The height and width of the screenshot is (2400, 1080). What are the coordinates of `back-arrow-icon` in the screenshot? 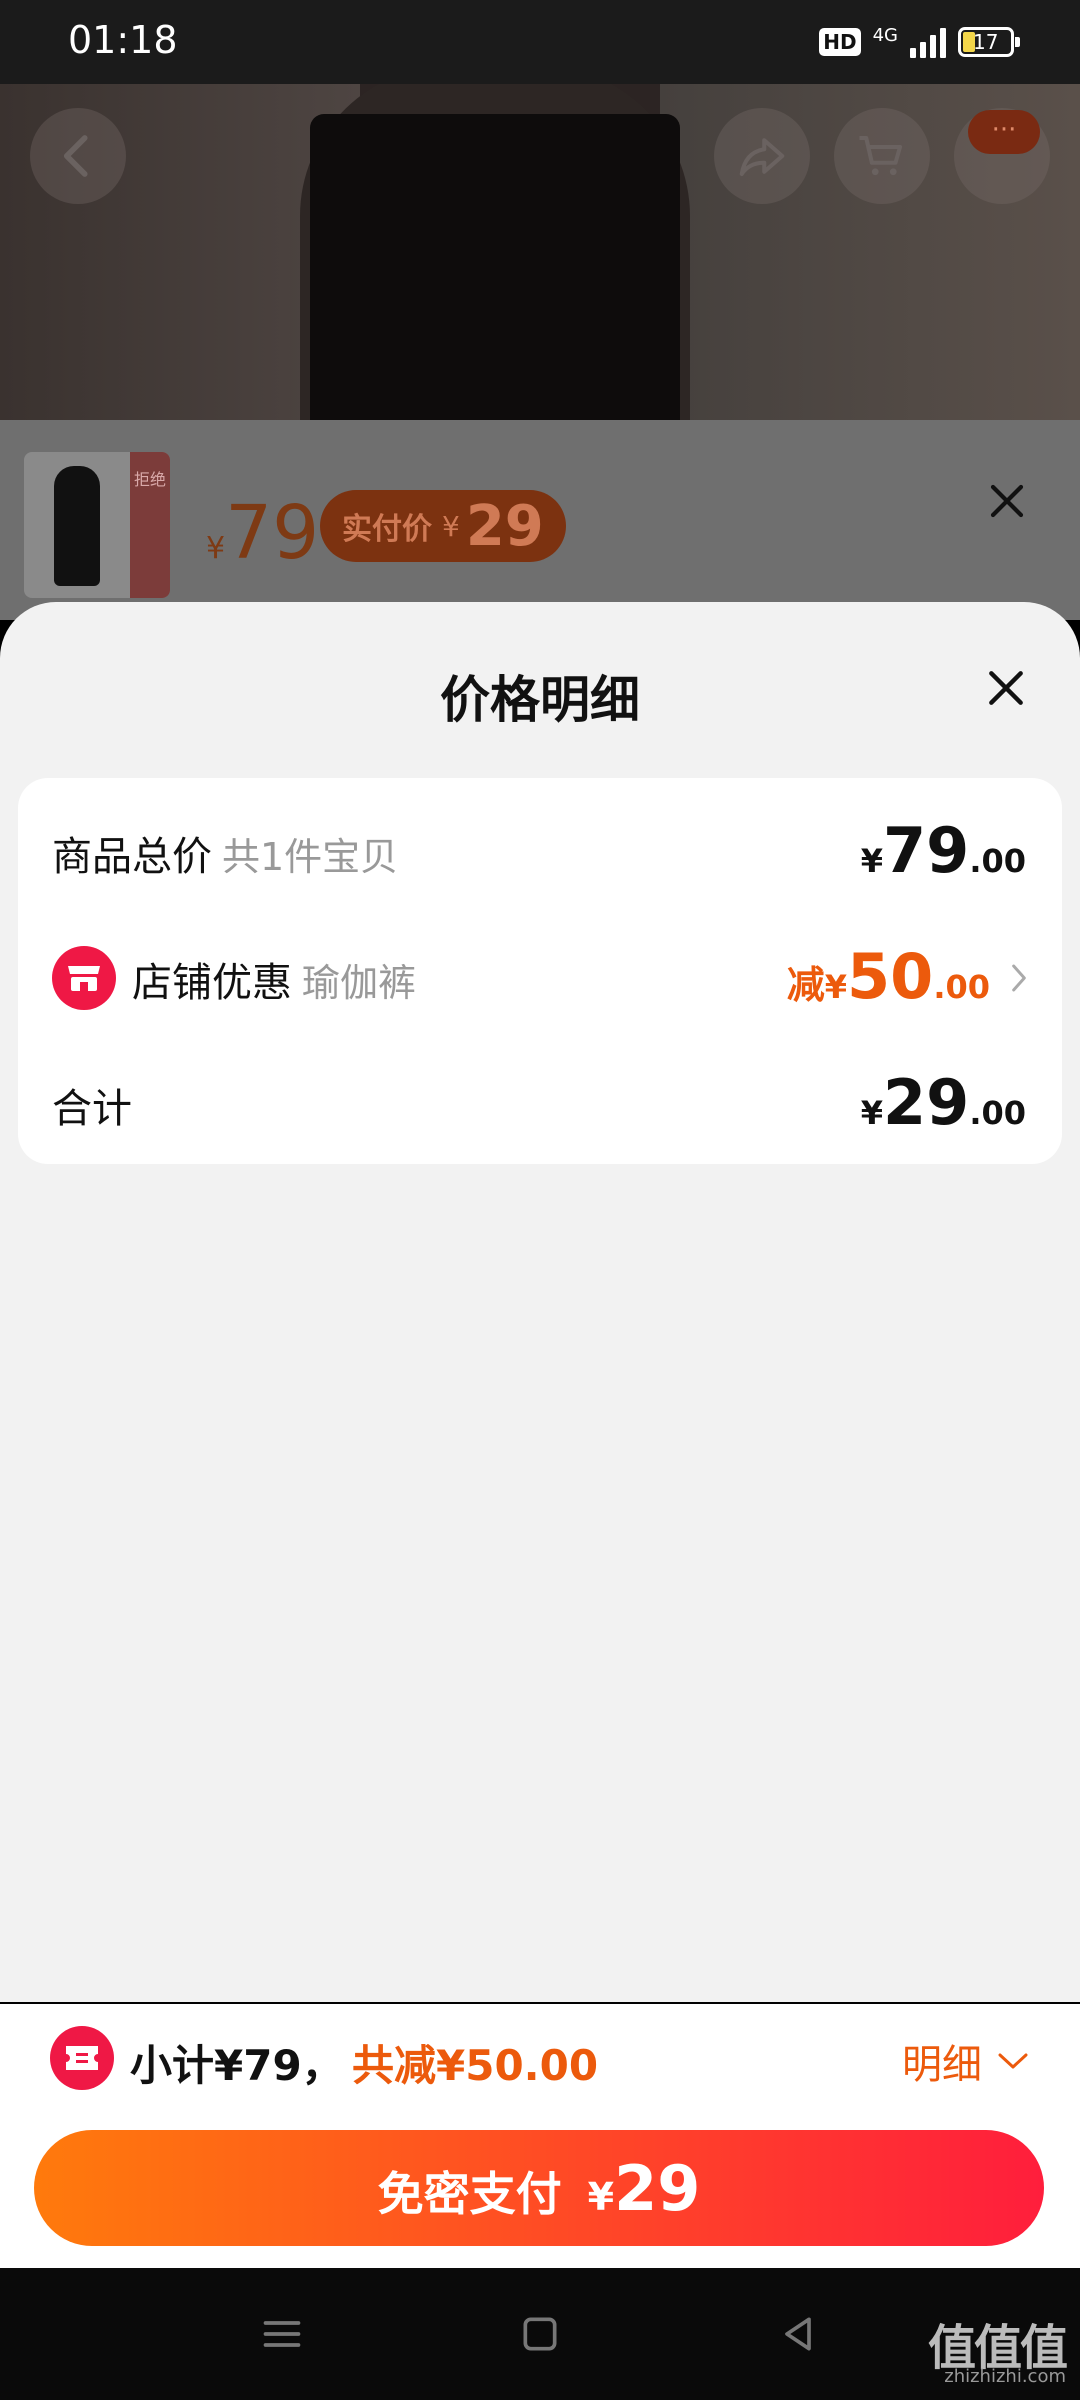 It's located at (75, 156).